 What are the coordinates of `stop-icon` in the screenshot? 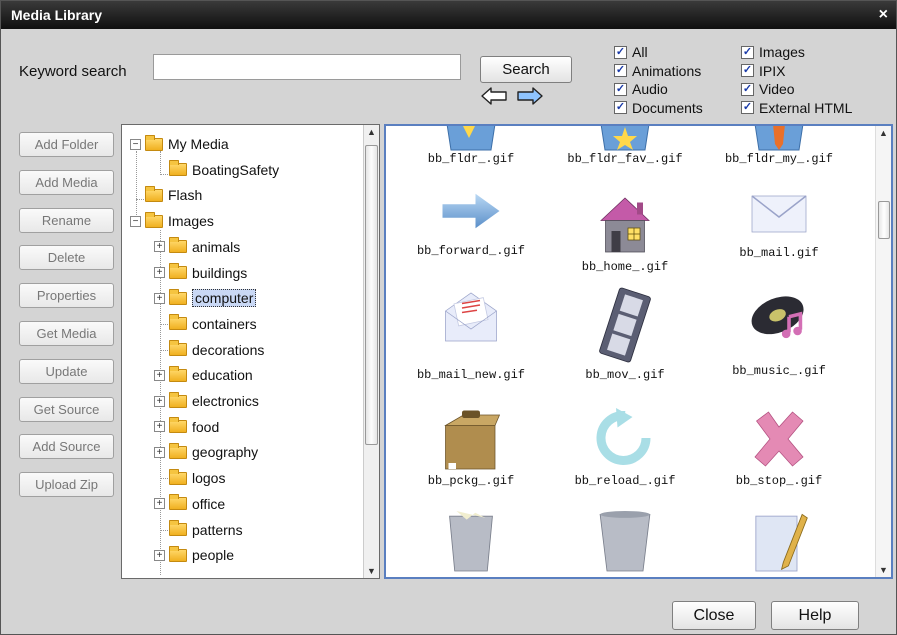 It's located at (779, 439).